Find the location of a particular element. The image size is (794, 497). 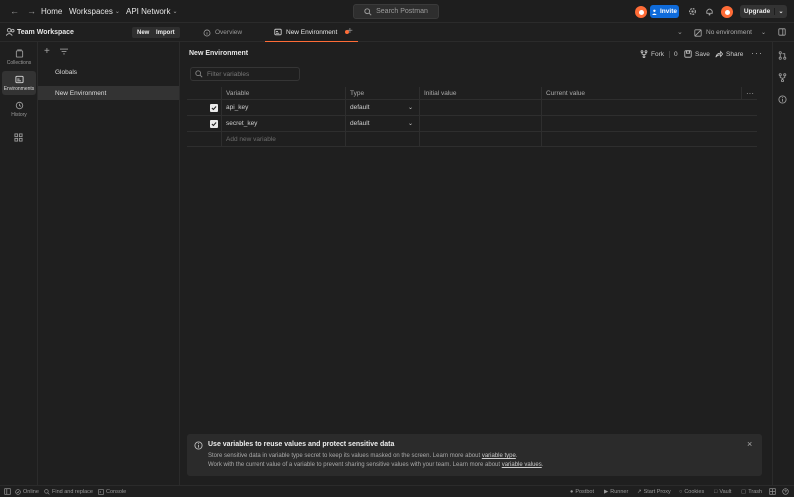

variable-values-link: variable values is located at coordinates (522, 465).